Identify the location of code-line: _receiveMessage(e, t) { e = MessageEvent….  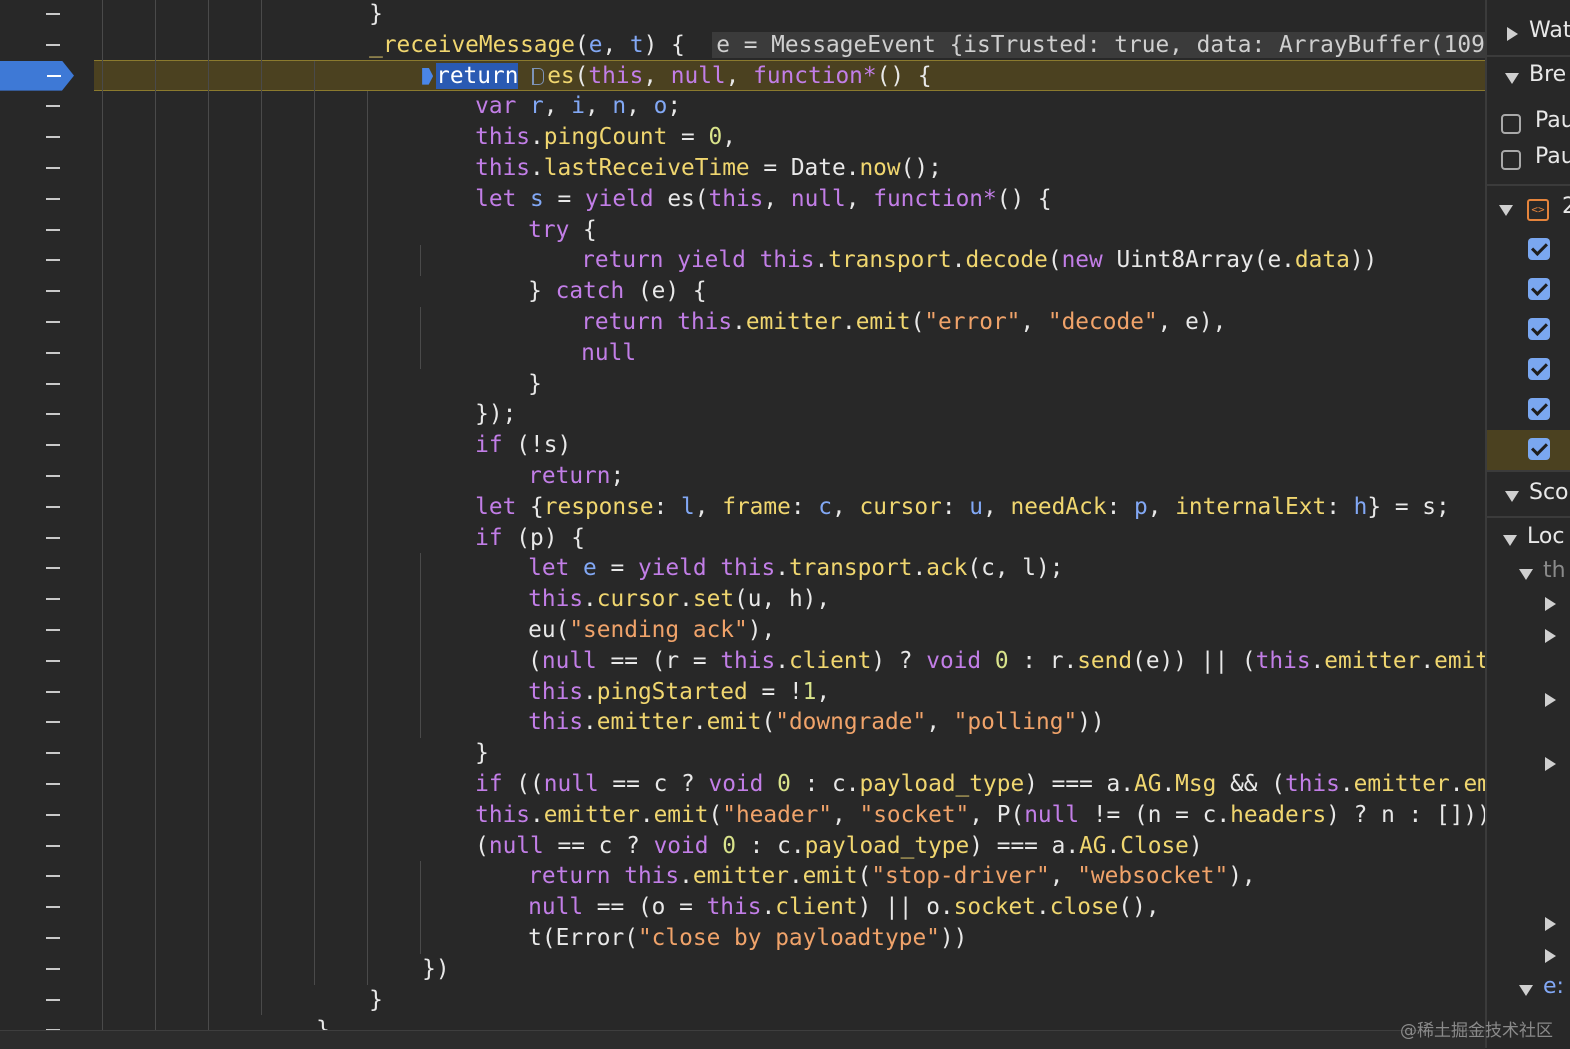
(927, 45).